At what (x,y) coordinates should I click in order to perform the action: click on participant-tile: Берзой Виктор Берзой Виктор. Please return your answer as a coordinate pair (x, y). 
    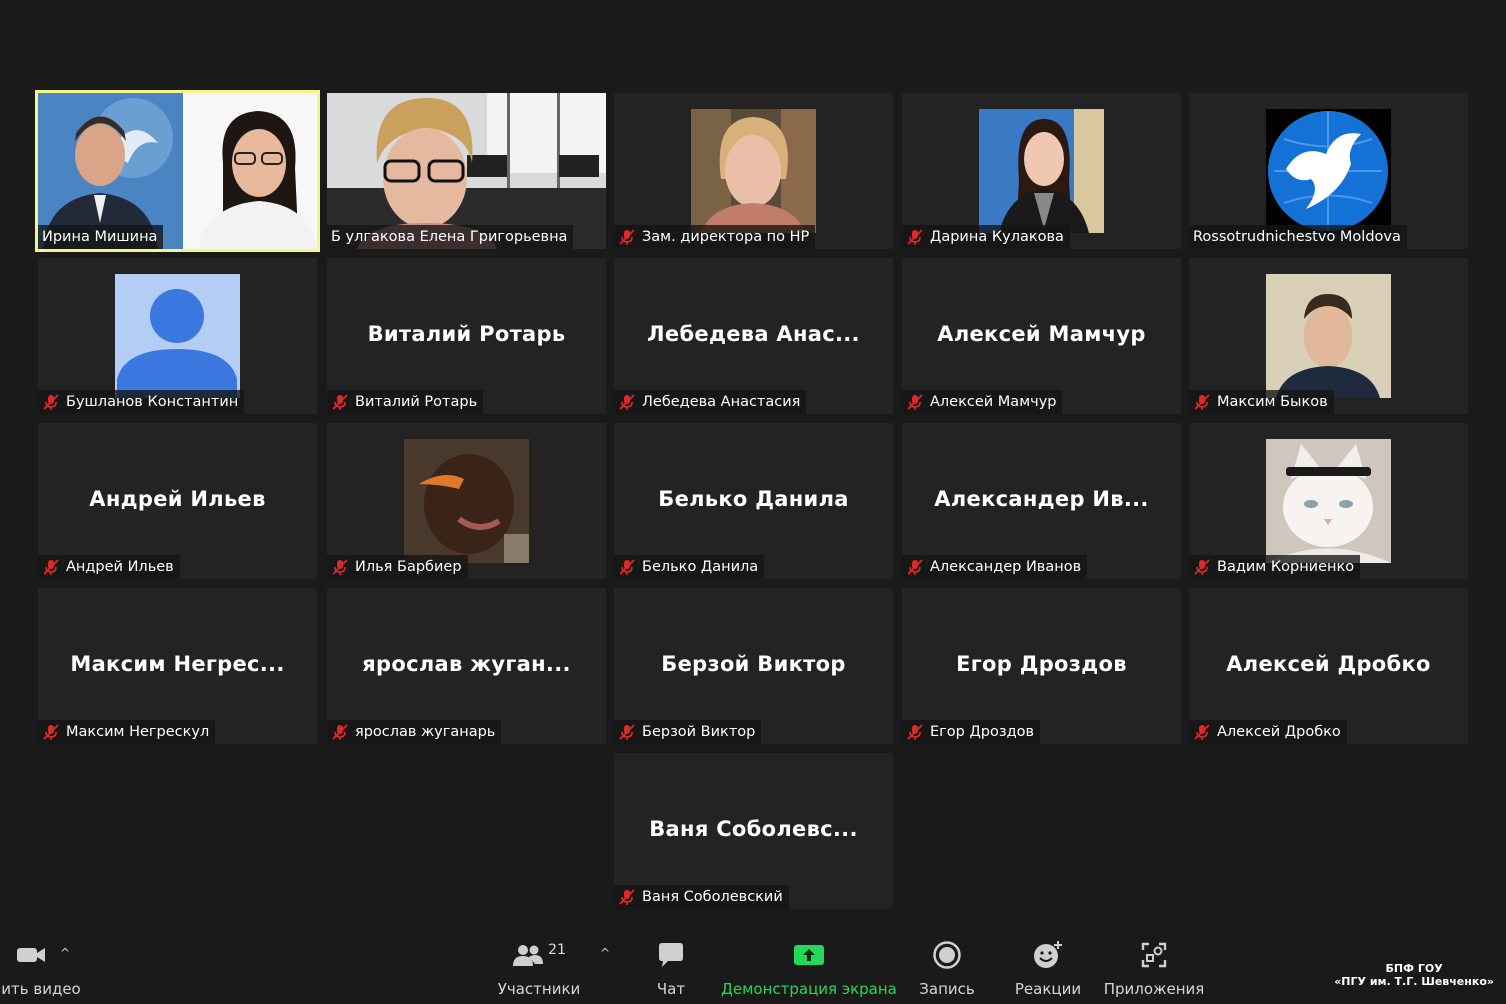
    Looking at the image, I should click on (753, 666).